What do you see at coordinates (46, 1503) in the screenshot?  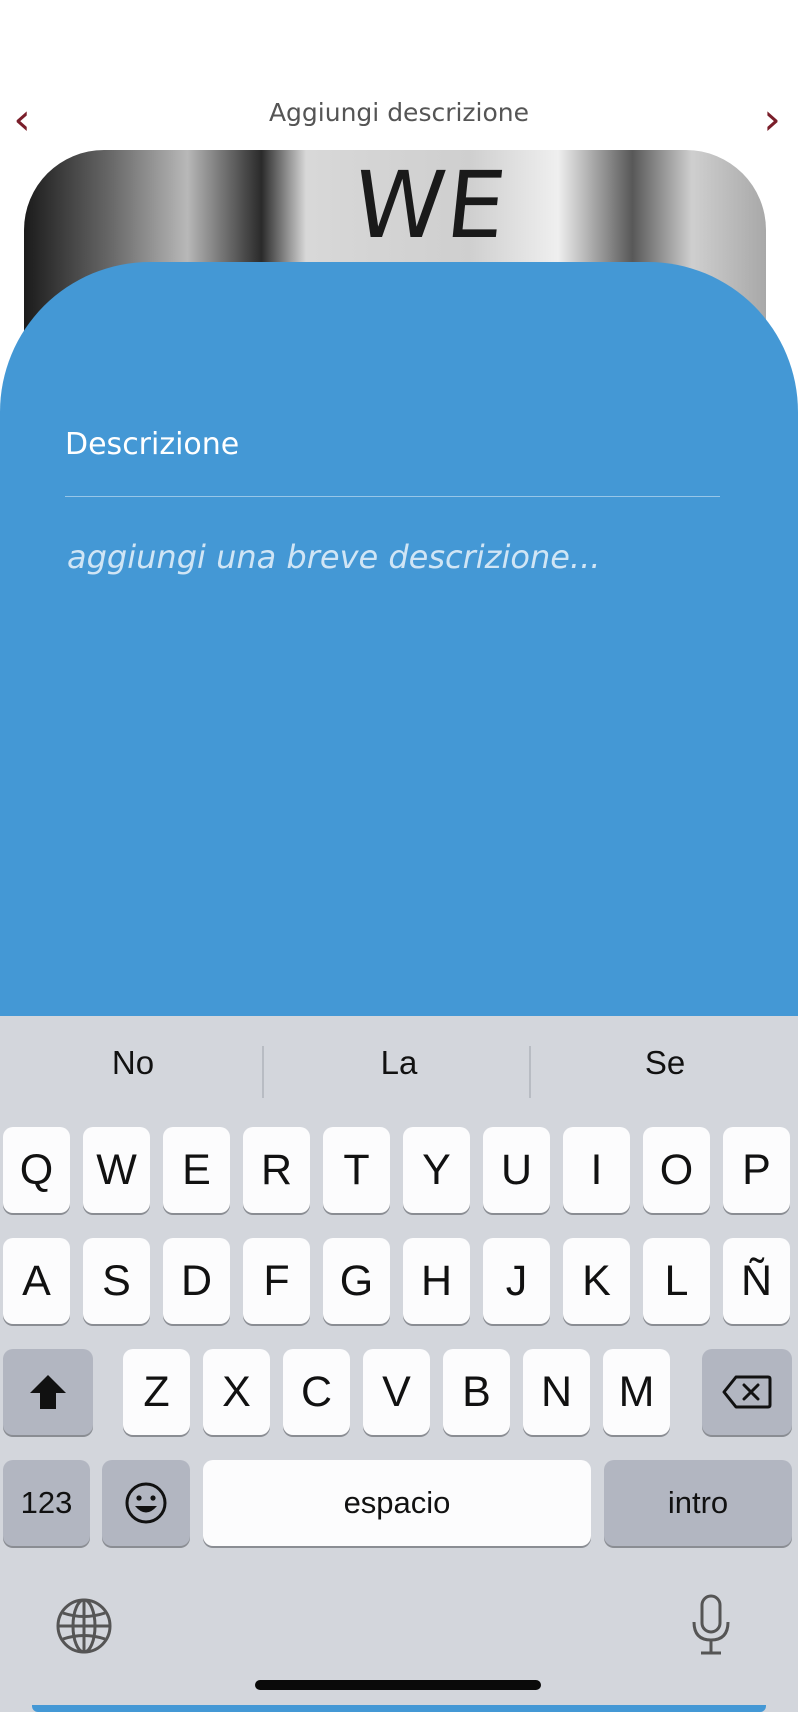 I see `numbers-key: 123` at bounding box center [46, 1503].